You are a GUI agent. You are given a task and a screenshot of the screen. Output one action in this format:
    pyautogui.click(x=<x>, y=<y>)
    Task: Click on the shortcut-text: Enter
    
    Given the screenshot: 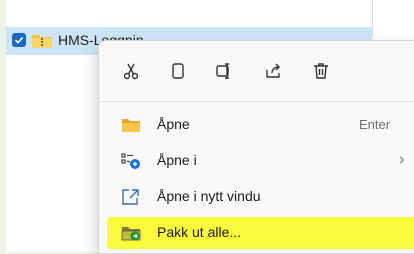 What is the action you would take?
    pyautogui.click(x=375, y=124)
    